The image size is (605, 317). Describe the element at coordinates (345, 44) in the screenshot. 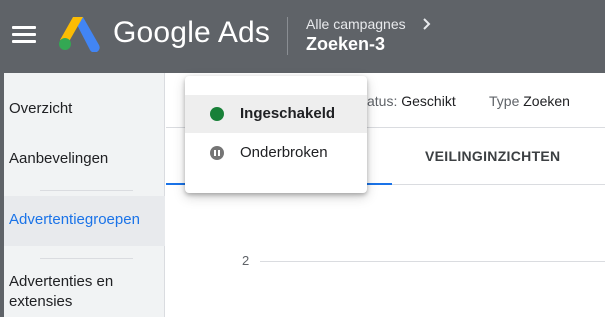

I see `current-campaign-name: Zoeken-3` at that location.